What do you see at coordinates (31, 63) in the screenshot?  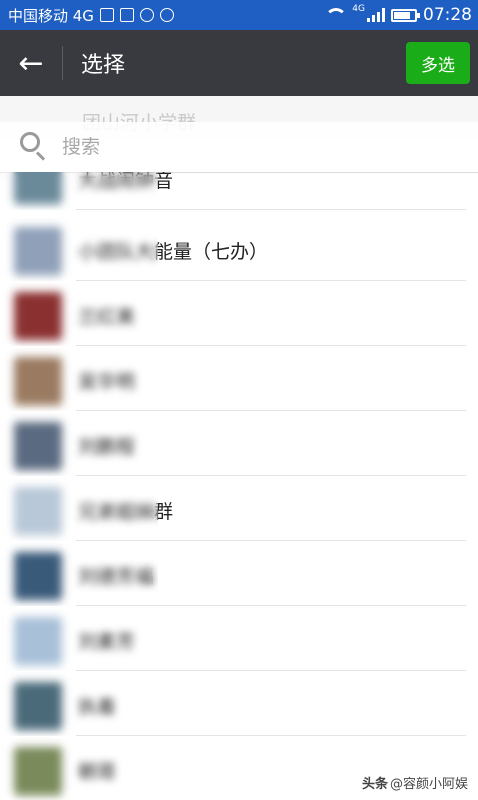 I see `back-arrow-icon: ←` at bounding box center [31, 63].